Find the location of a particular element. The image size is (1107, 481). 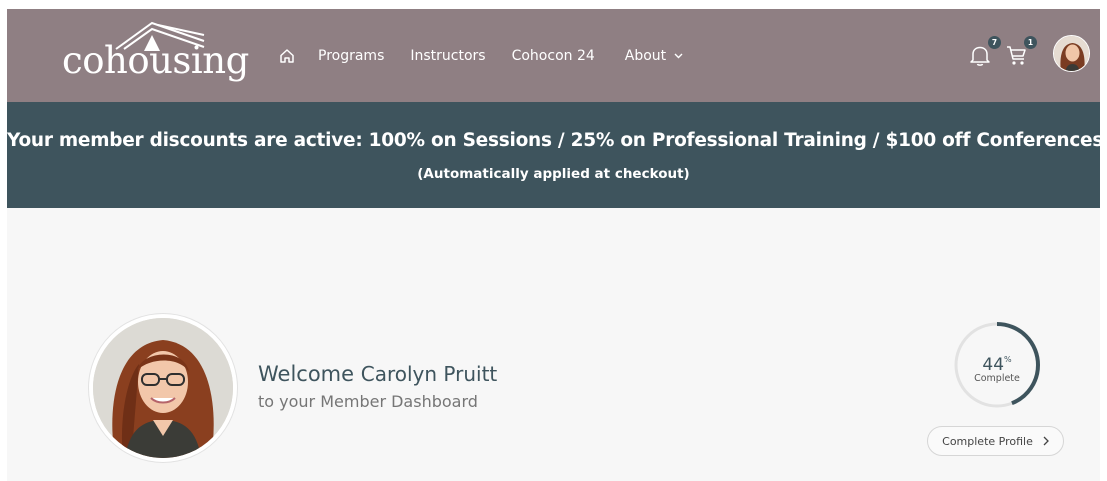

nav-instructors: Instructors is located at coordinates (447, 56).